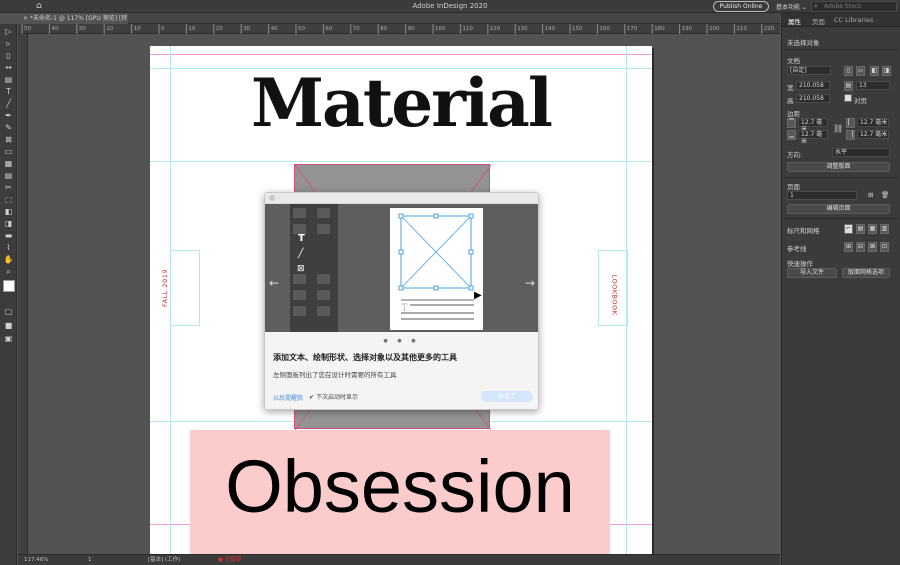 The height and width of the screenshot is (565, 900). What do you see at coordinates (874, 71) in the screenshot?
I see `binding-left-icon: ◧` at bounding box center [874, 71].